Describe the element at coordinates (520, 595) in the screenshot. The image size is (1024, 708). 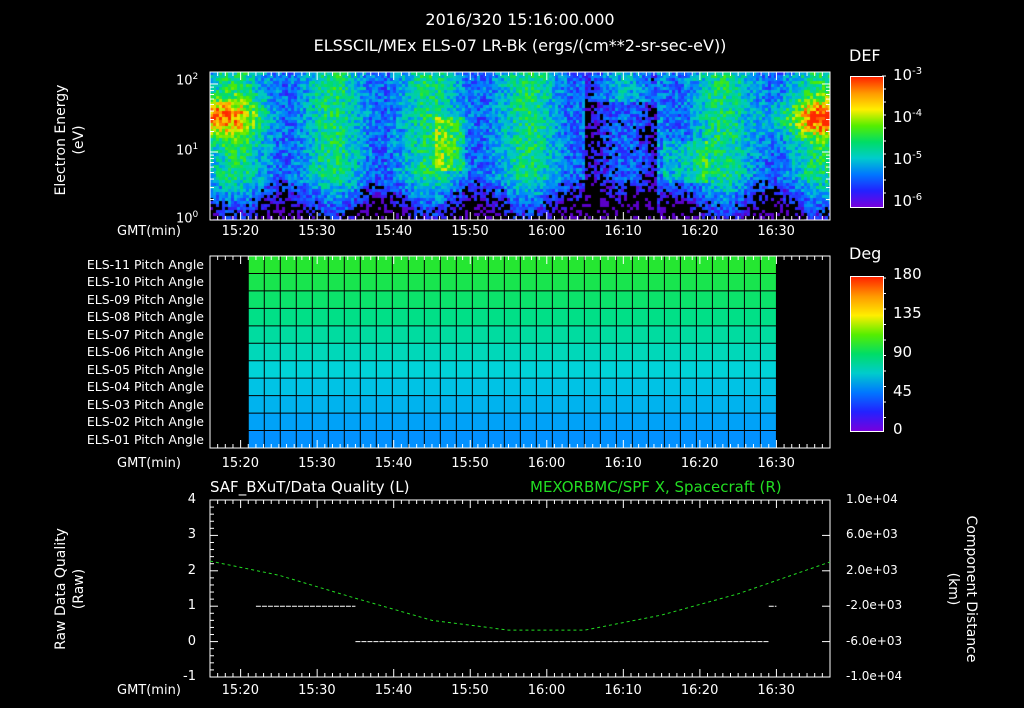
I see `spacecraft-x-line` at that location.